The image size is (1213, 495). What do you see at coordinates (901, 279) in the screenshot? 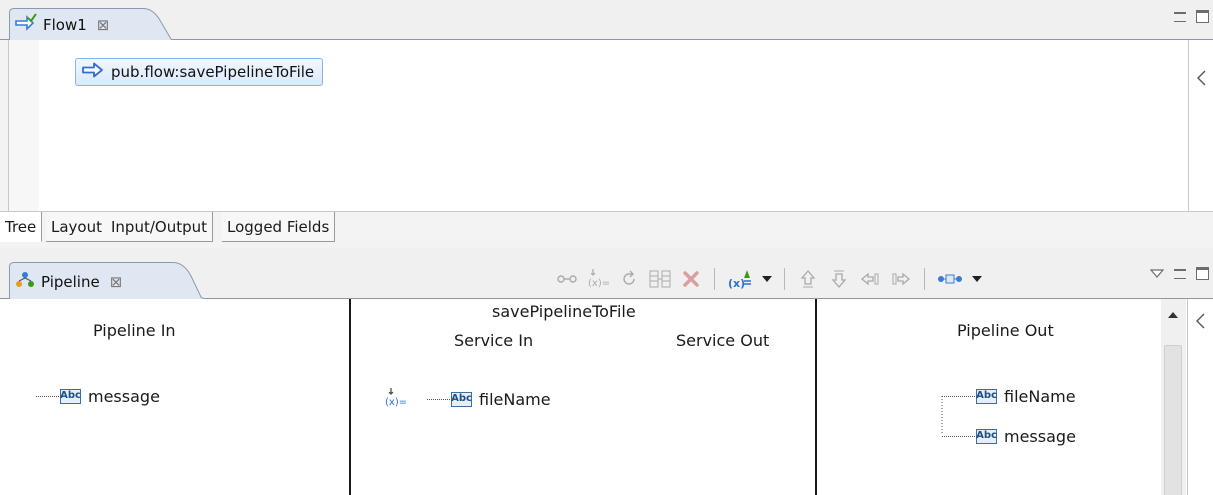
I see `shift-right-icon` at bounding box center [901, 279].